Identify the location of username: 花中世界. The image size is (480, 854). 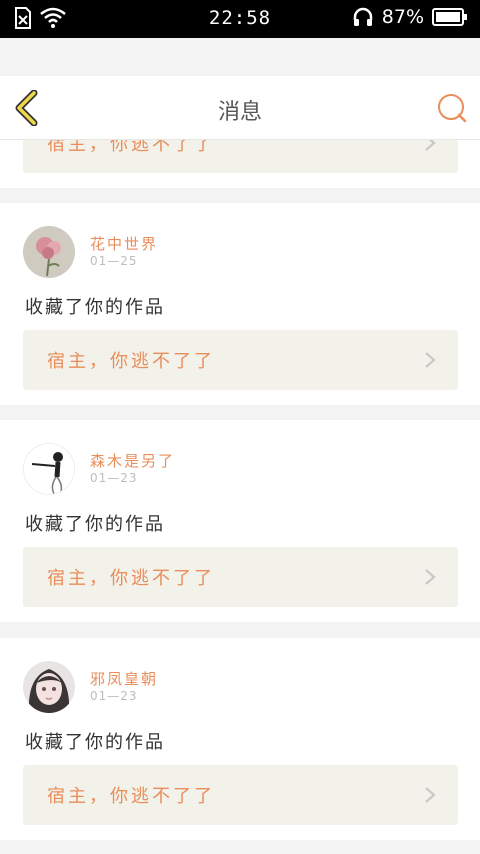
(124, 243).